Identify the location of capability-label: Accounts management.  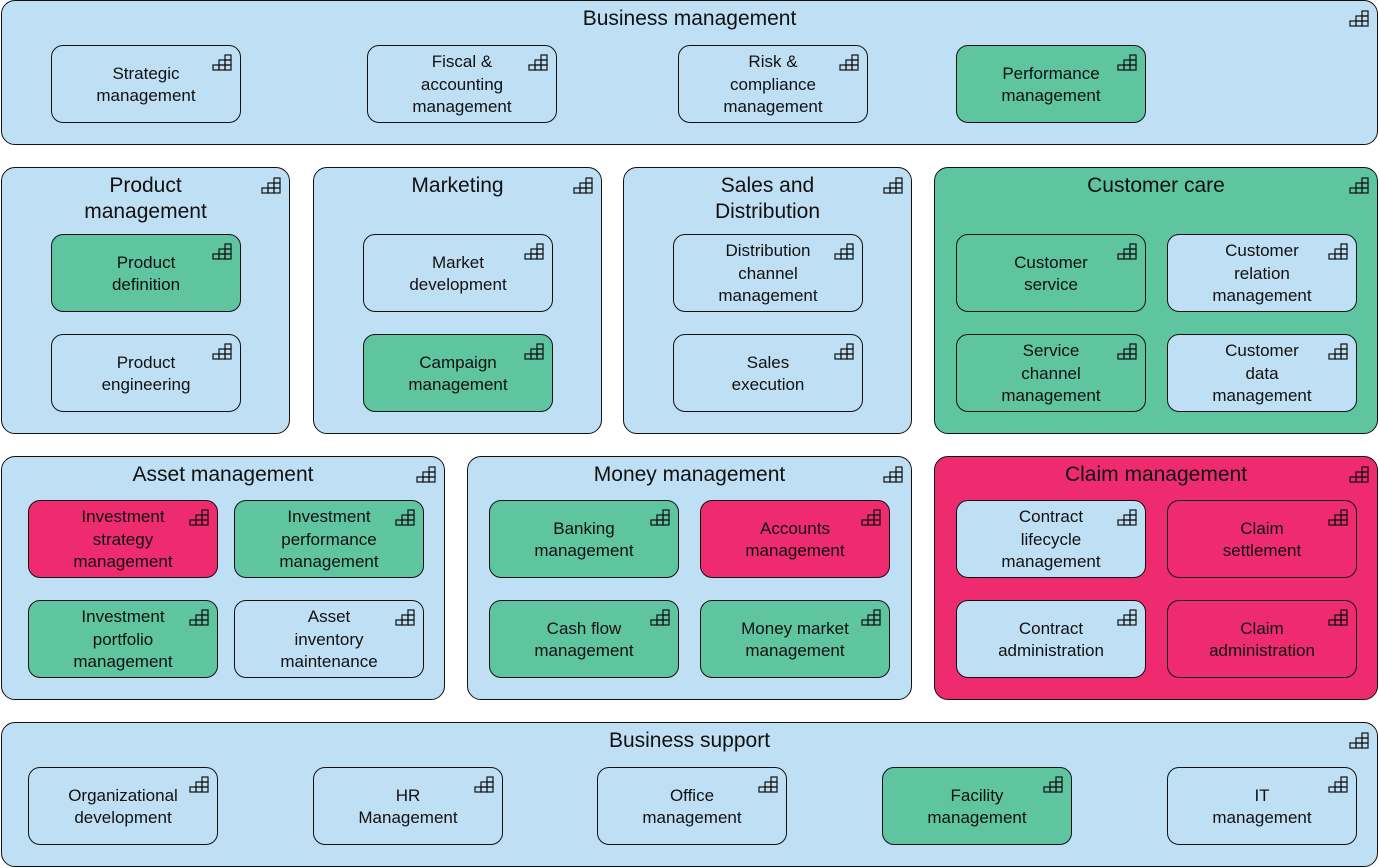
(795, 539).